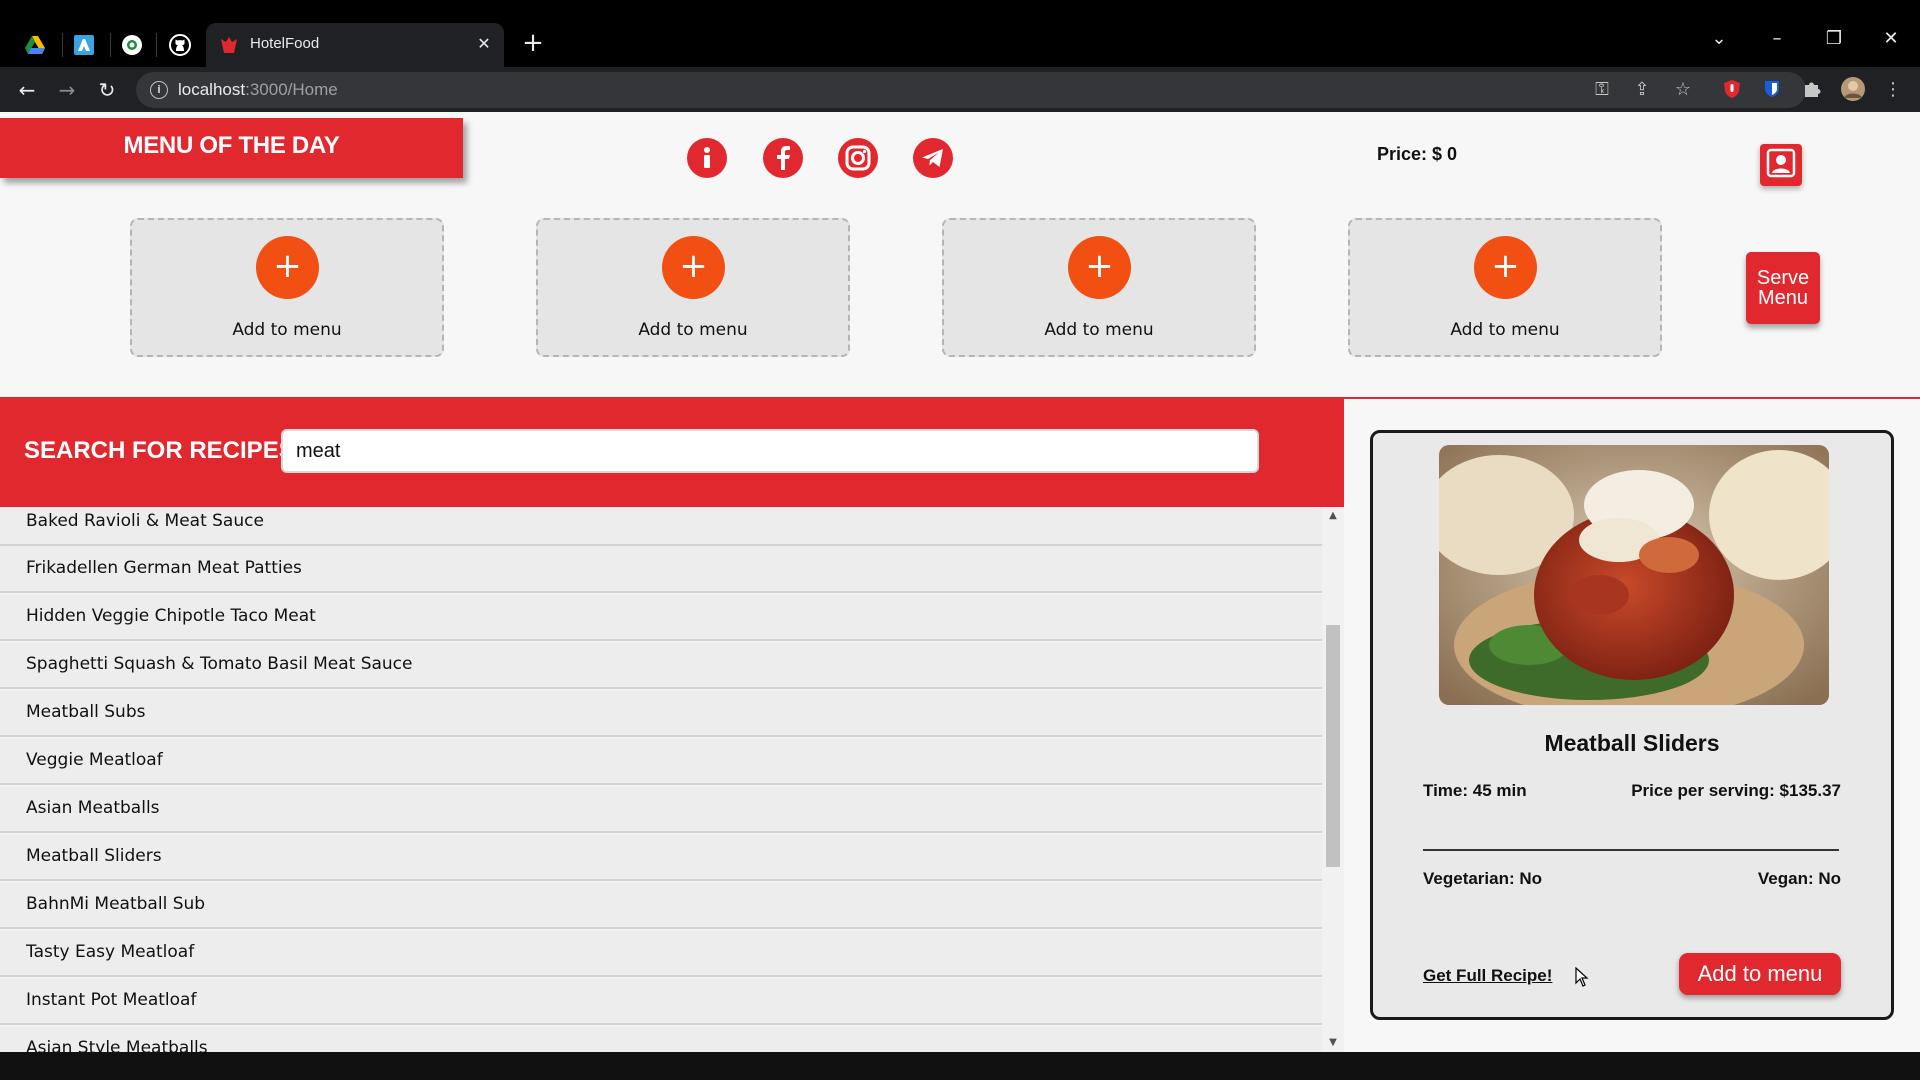 The width and height of the screenshot is (1920, 1080). I want to click on menu-of-the-day-banner: MENU OF THE DAY, so click(231, 148).